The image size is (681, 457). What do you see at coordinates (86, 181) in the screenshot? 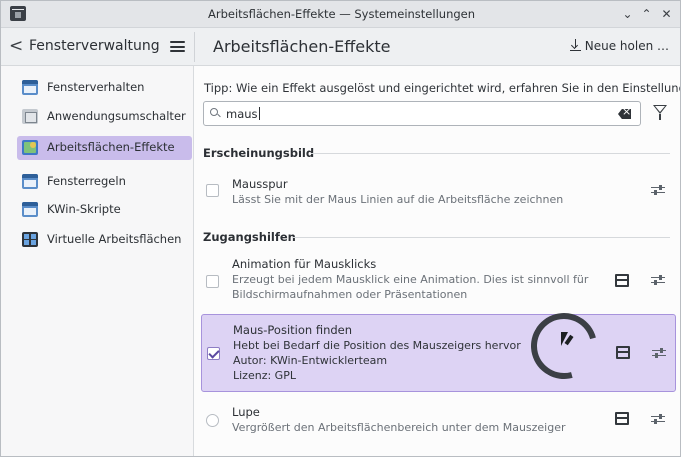
I see `sidebar-item-label: Fensterregeln` at bounding box center [86, 181].